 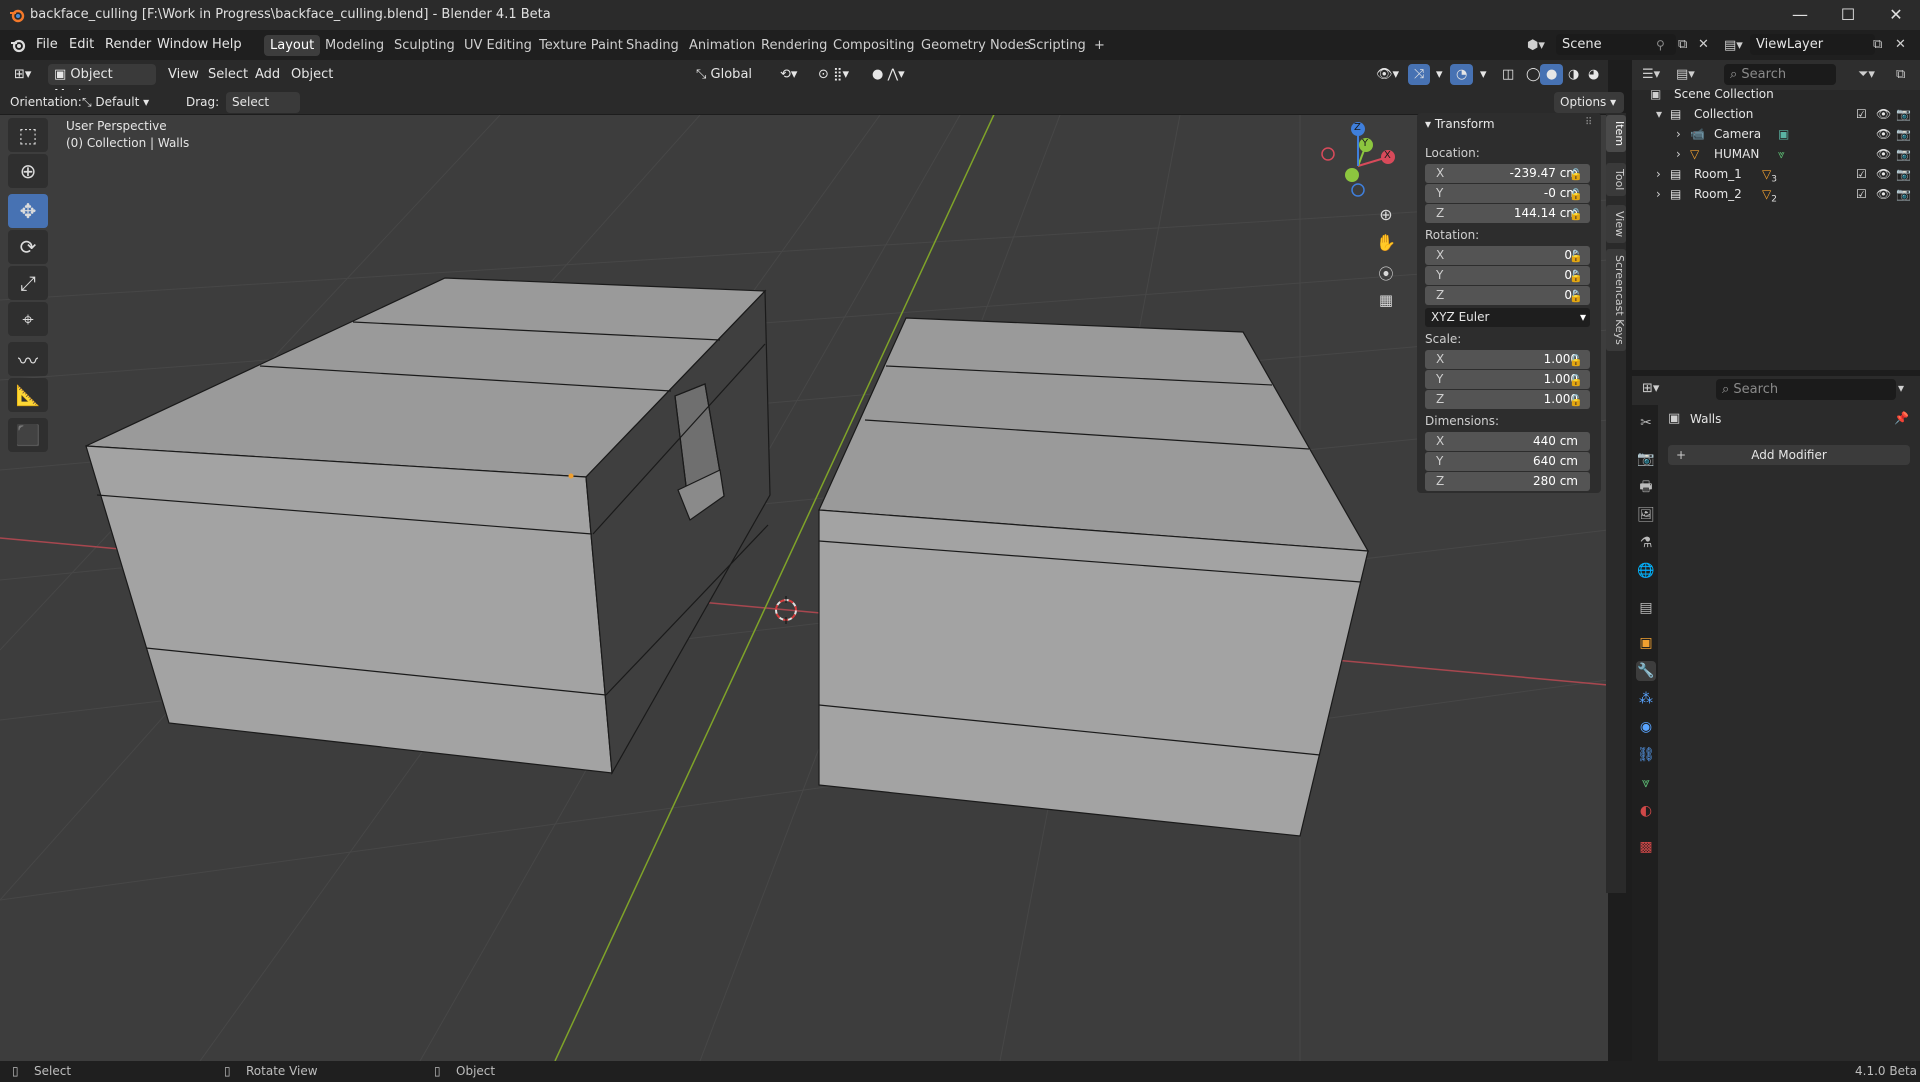 What do you see at coordinates (1616, 134) in the screenshot?
I see `tab-item: Item` at bounding box center [1616, 134].